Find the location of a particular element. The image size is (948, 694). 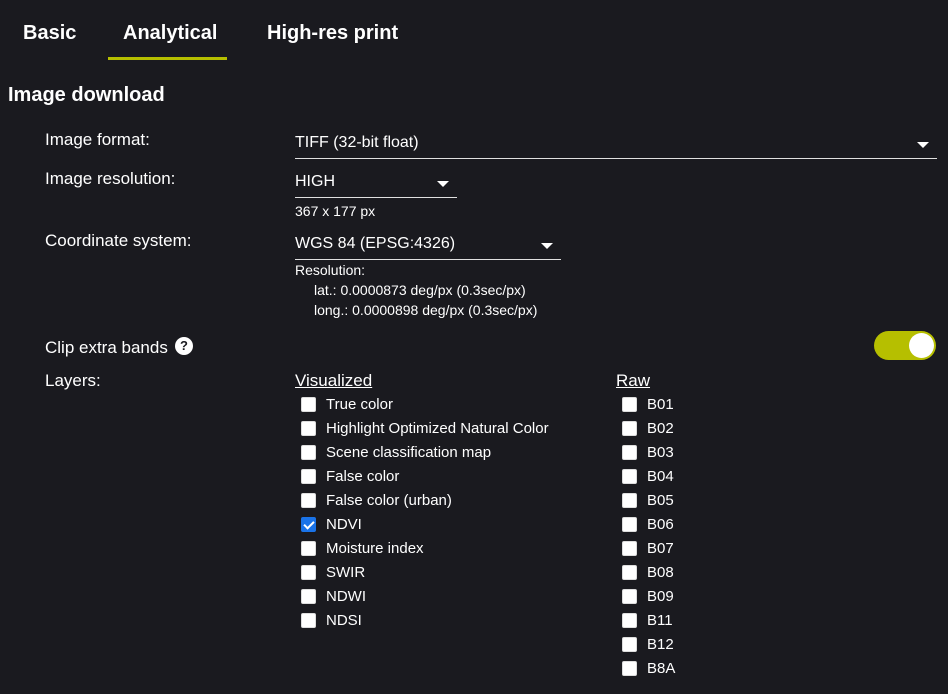

image-size-text: 367 x 177 px is located at coordinates (335, 211).